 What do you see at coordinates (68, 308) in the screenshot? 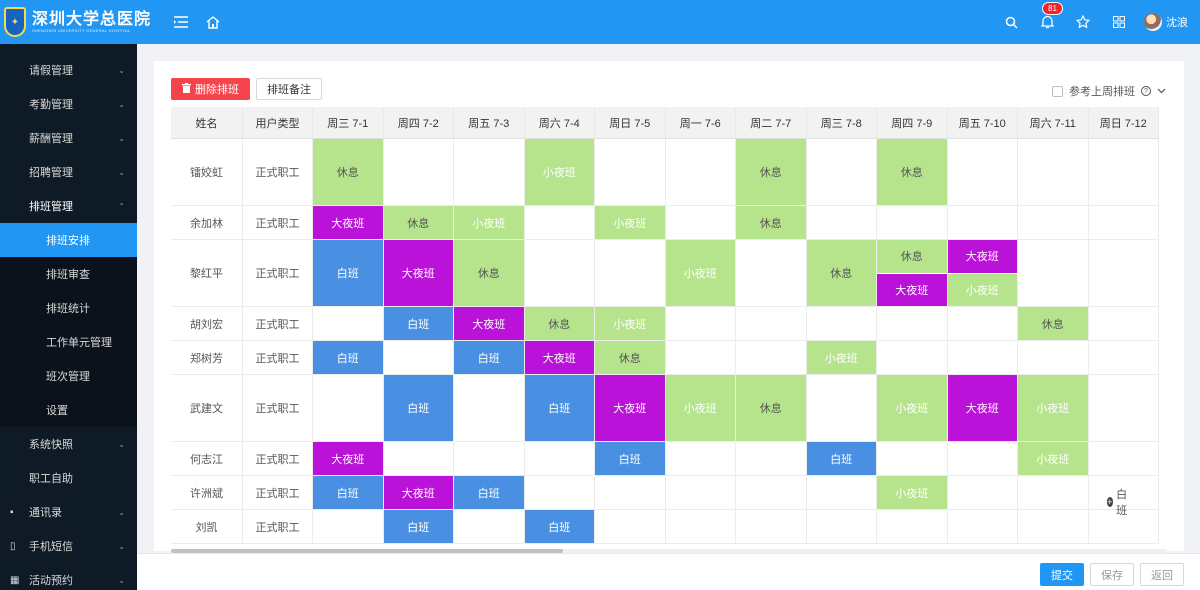
I see `sidebar-subitem-statistics: 排班统计` at bounding box center [68, 308].